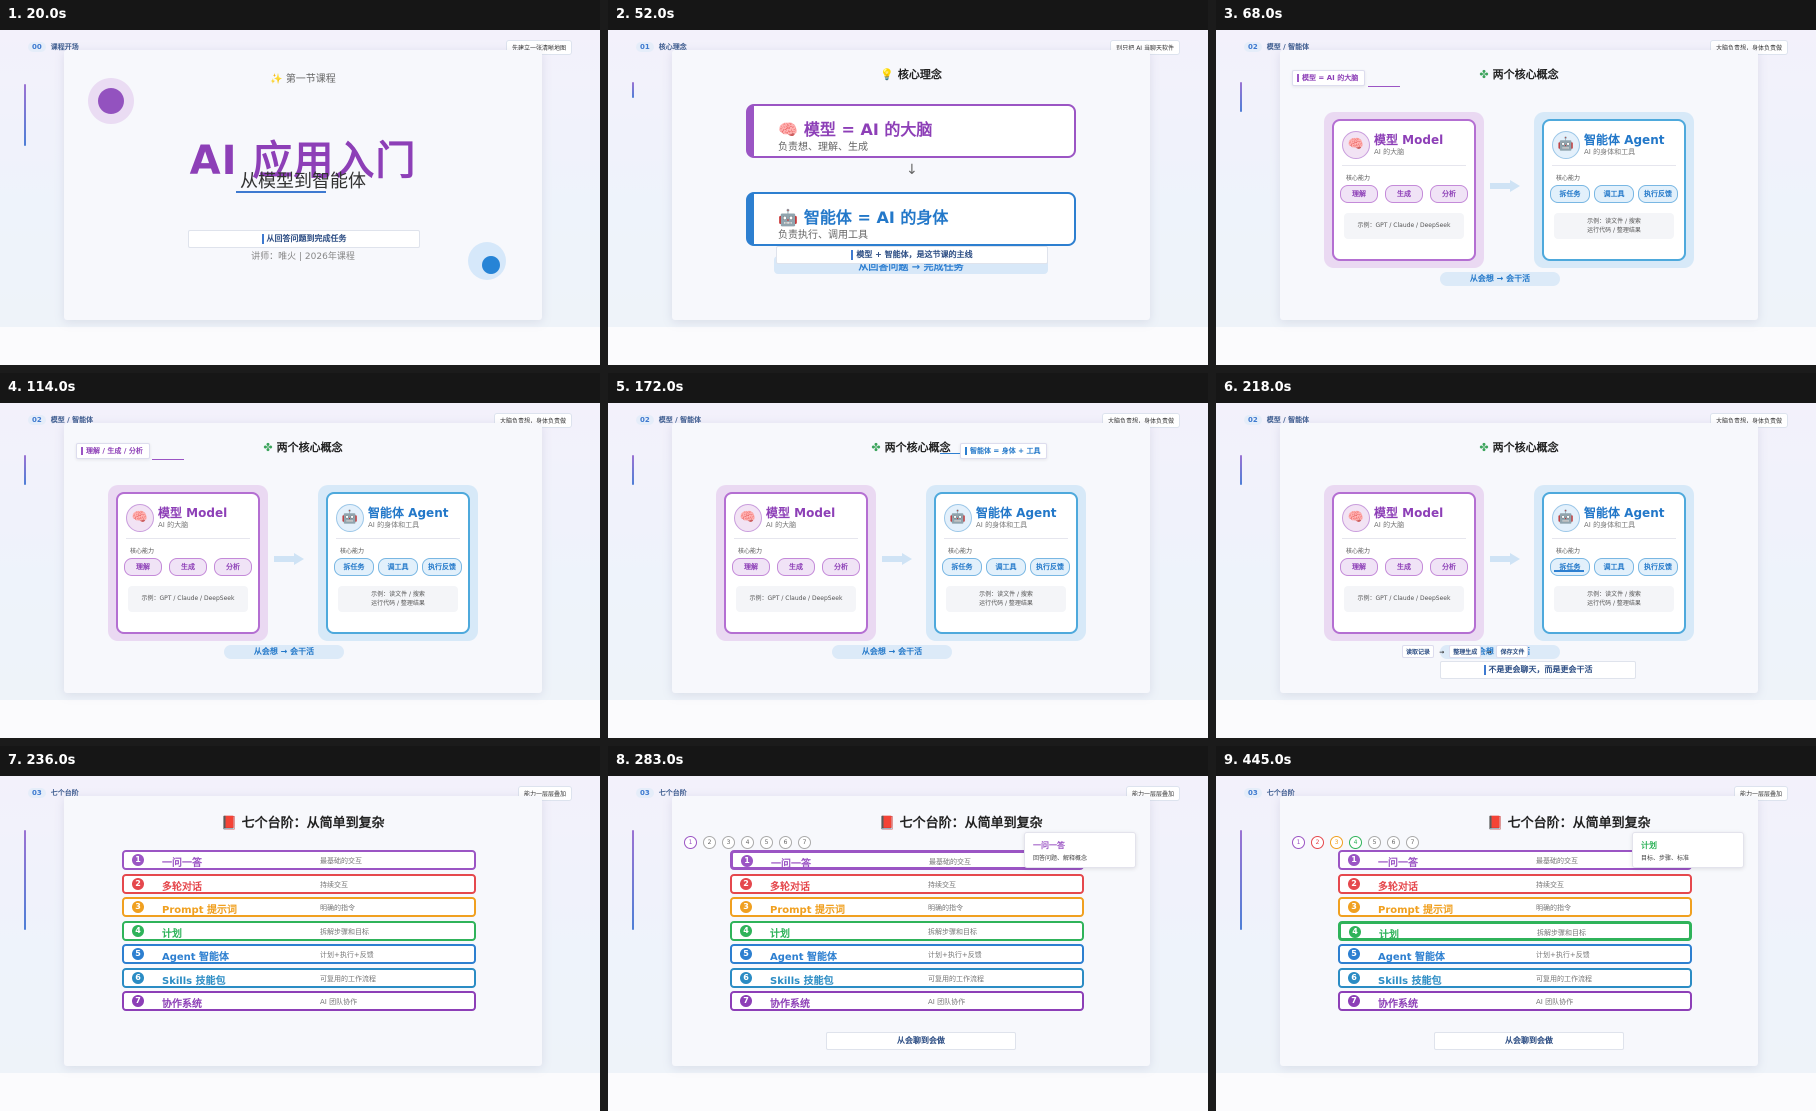  I want to click on lecturer-line: 讲师：唯火 | 2026年课程, so click(303, 257).